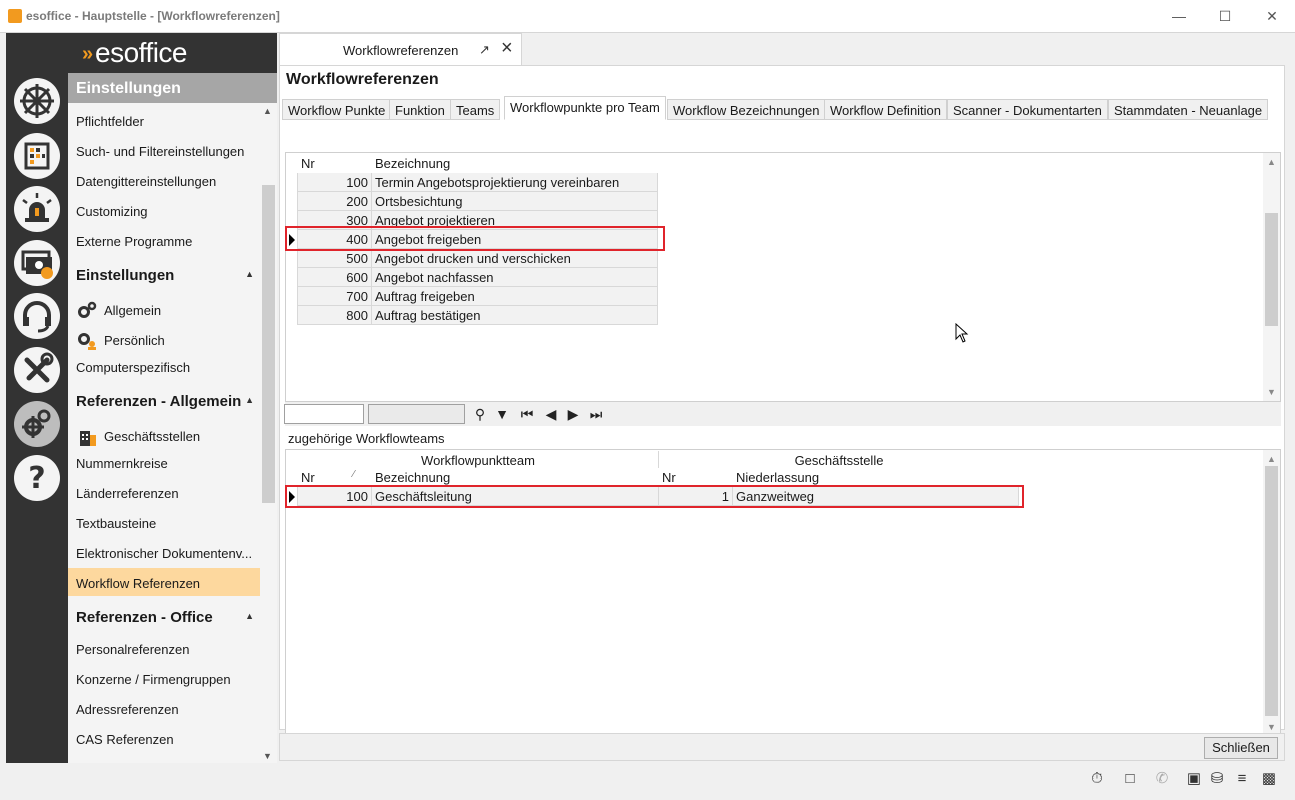 This screenshot has width=1295, height=800. Describe the element at coordinates (37, 370) in the screenshot. I see `tools-icon` at that location.